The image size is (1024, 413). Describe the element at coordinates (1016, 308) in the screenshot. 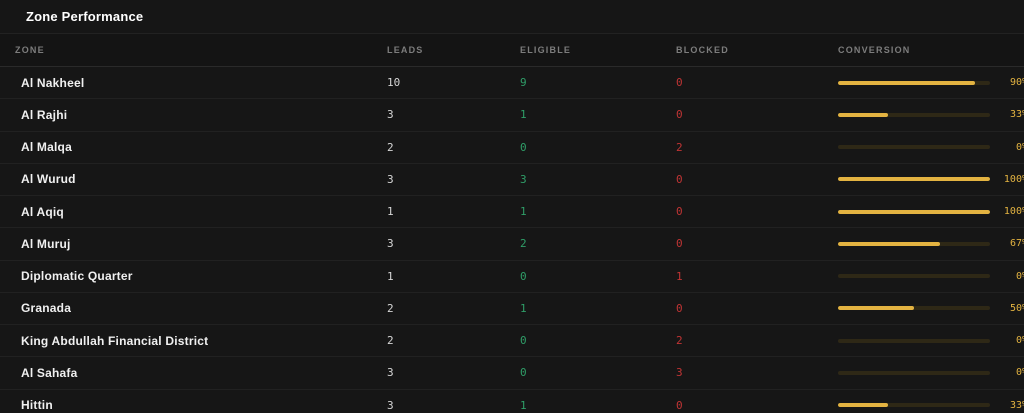

I see `conversion-percent-label: 50%` at that location.